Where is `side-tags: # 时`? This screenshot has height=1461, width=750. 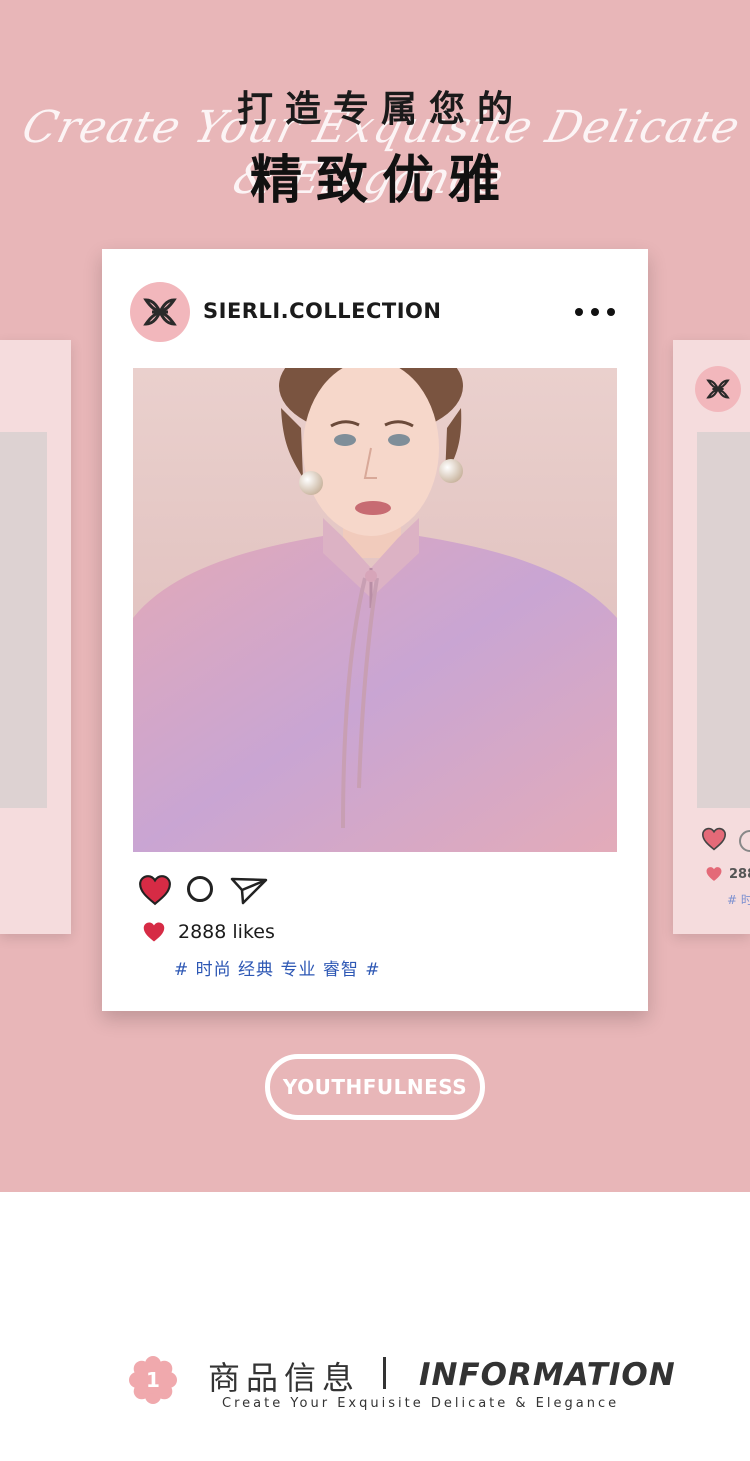
side-tags: # 时 is located at coordinates (738, 900).